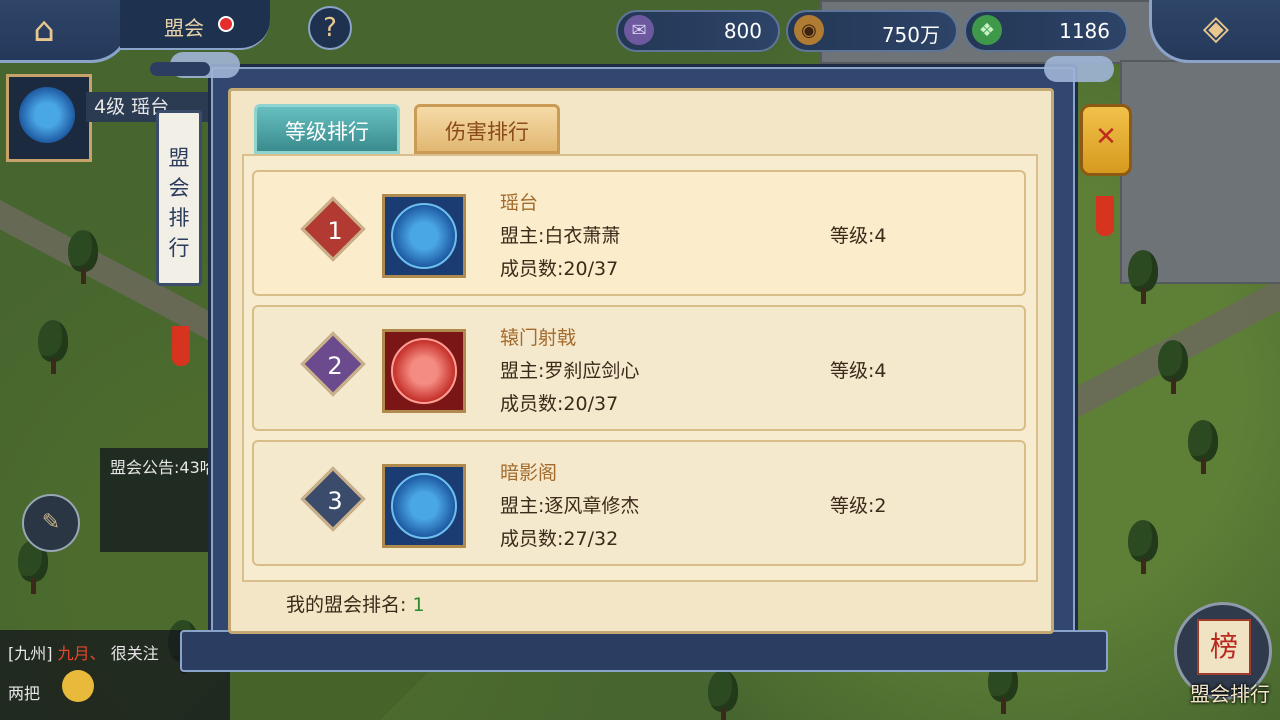 The width and height of the screenshot is (1280, 720). I want to click on red-phoenix-icon, so click(424, 371).